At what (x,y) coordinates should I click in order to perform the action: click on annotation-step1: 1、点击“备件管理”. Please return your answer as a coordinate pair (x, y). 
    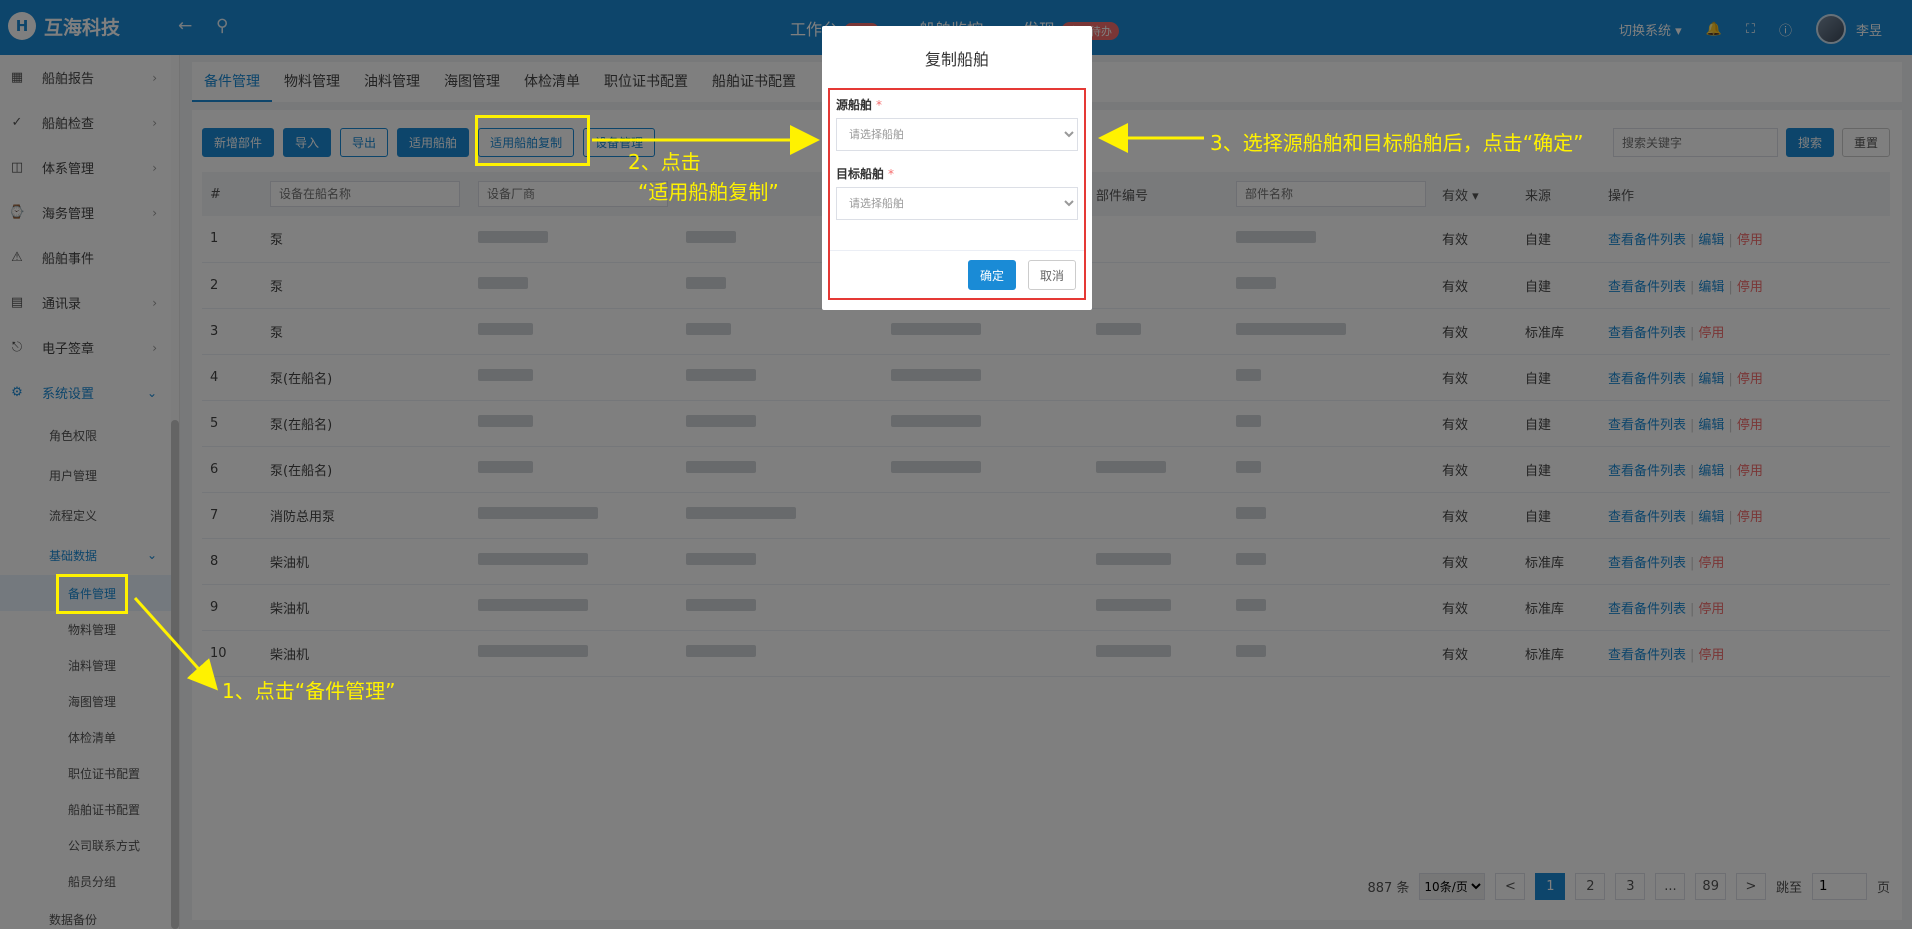
    Looking at the image, I should click on (309, 691).